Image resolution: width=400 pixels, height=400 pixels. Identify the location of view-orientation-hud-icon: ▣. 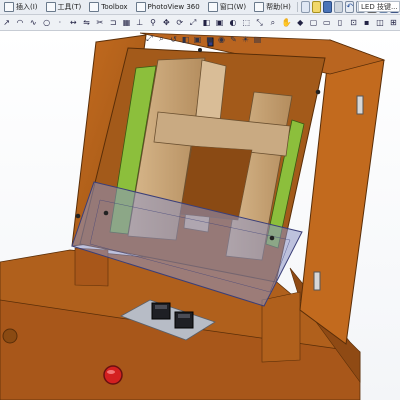
(197, 39).